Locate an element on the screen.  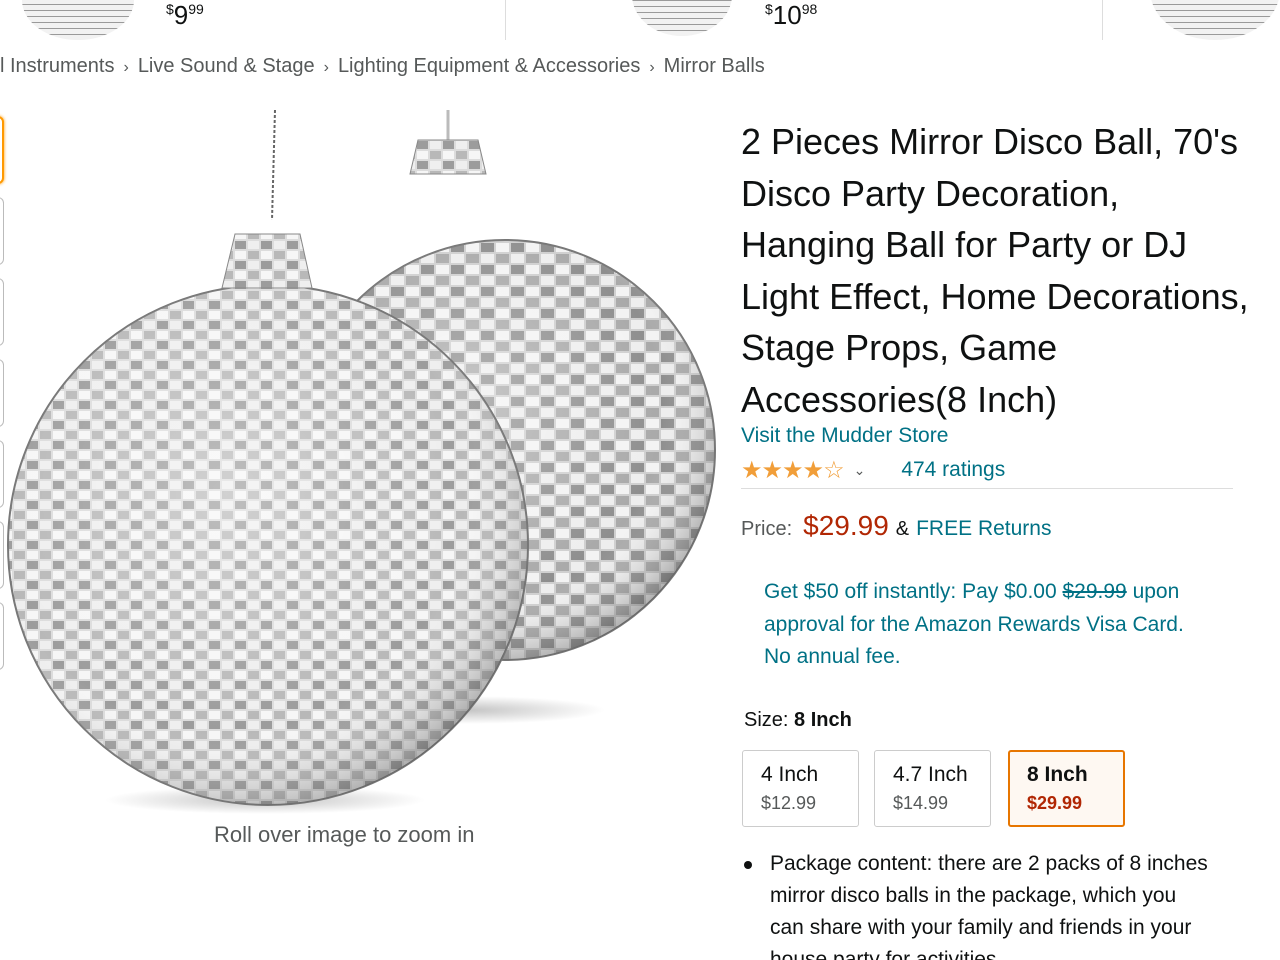
price-whole: 9 is located at coordinates (181, 15).